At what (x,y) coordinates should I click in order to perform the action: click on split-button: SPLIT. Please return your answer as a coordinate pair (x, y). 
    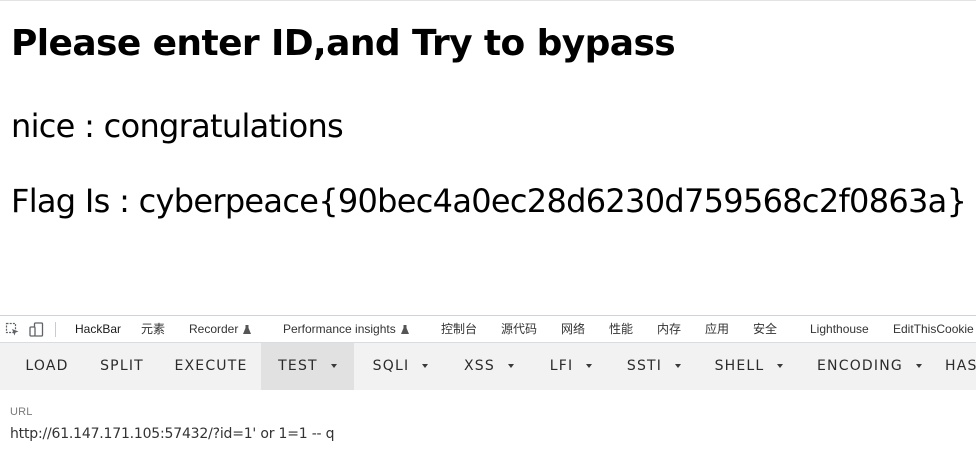
    Looking at the image, I should click on (122, 366).